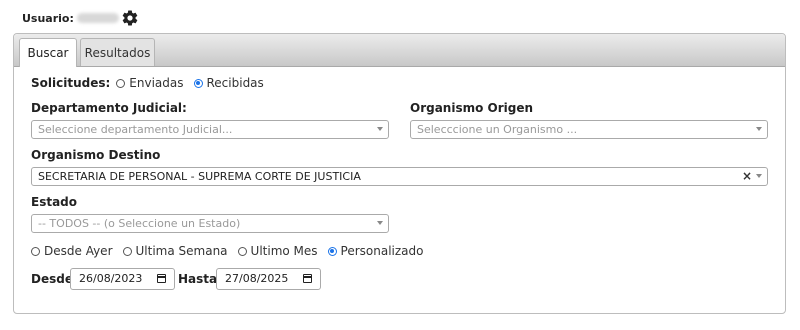 The height and width of the screenshot is (330, 800). What do you see at coordinates (111, 278) in the screenshot?
I see `desde-date-value: 26/08/2023` at bounding box center [111, 278].